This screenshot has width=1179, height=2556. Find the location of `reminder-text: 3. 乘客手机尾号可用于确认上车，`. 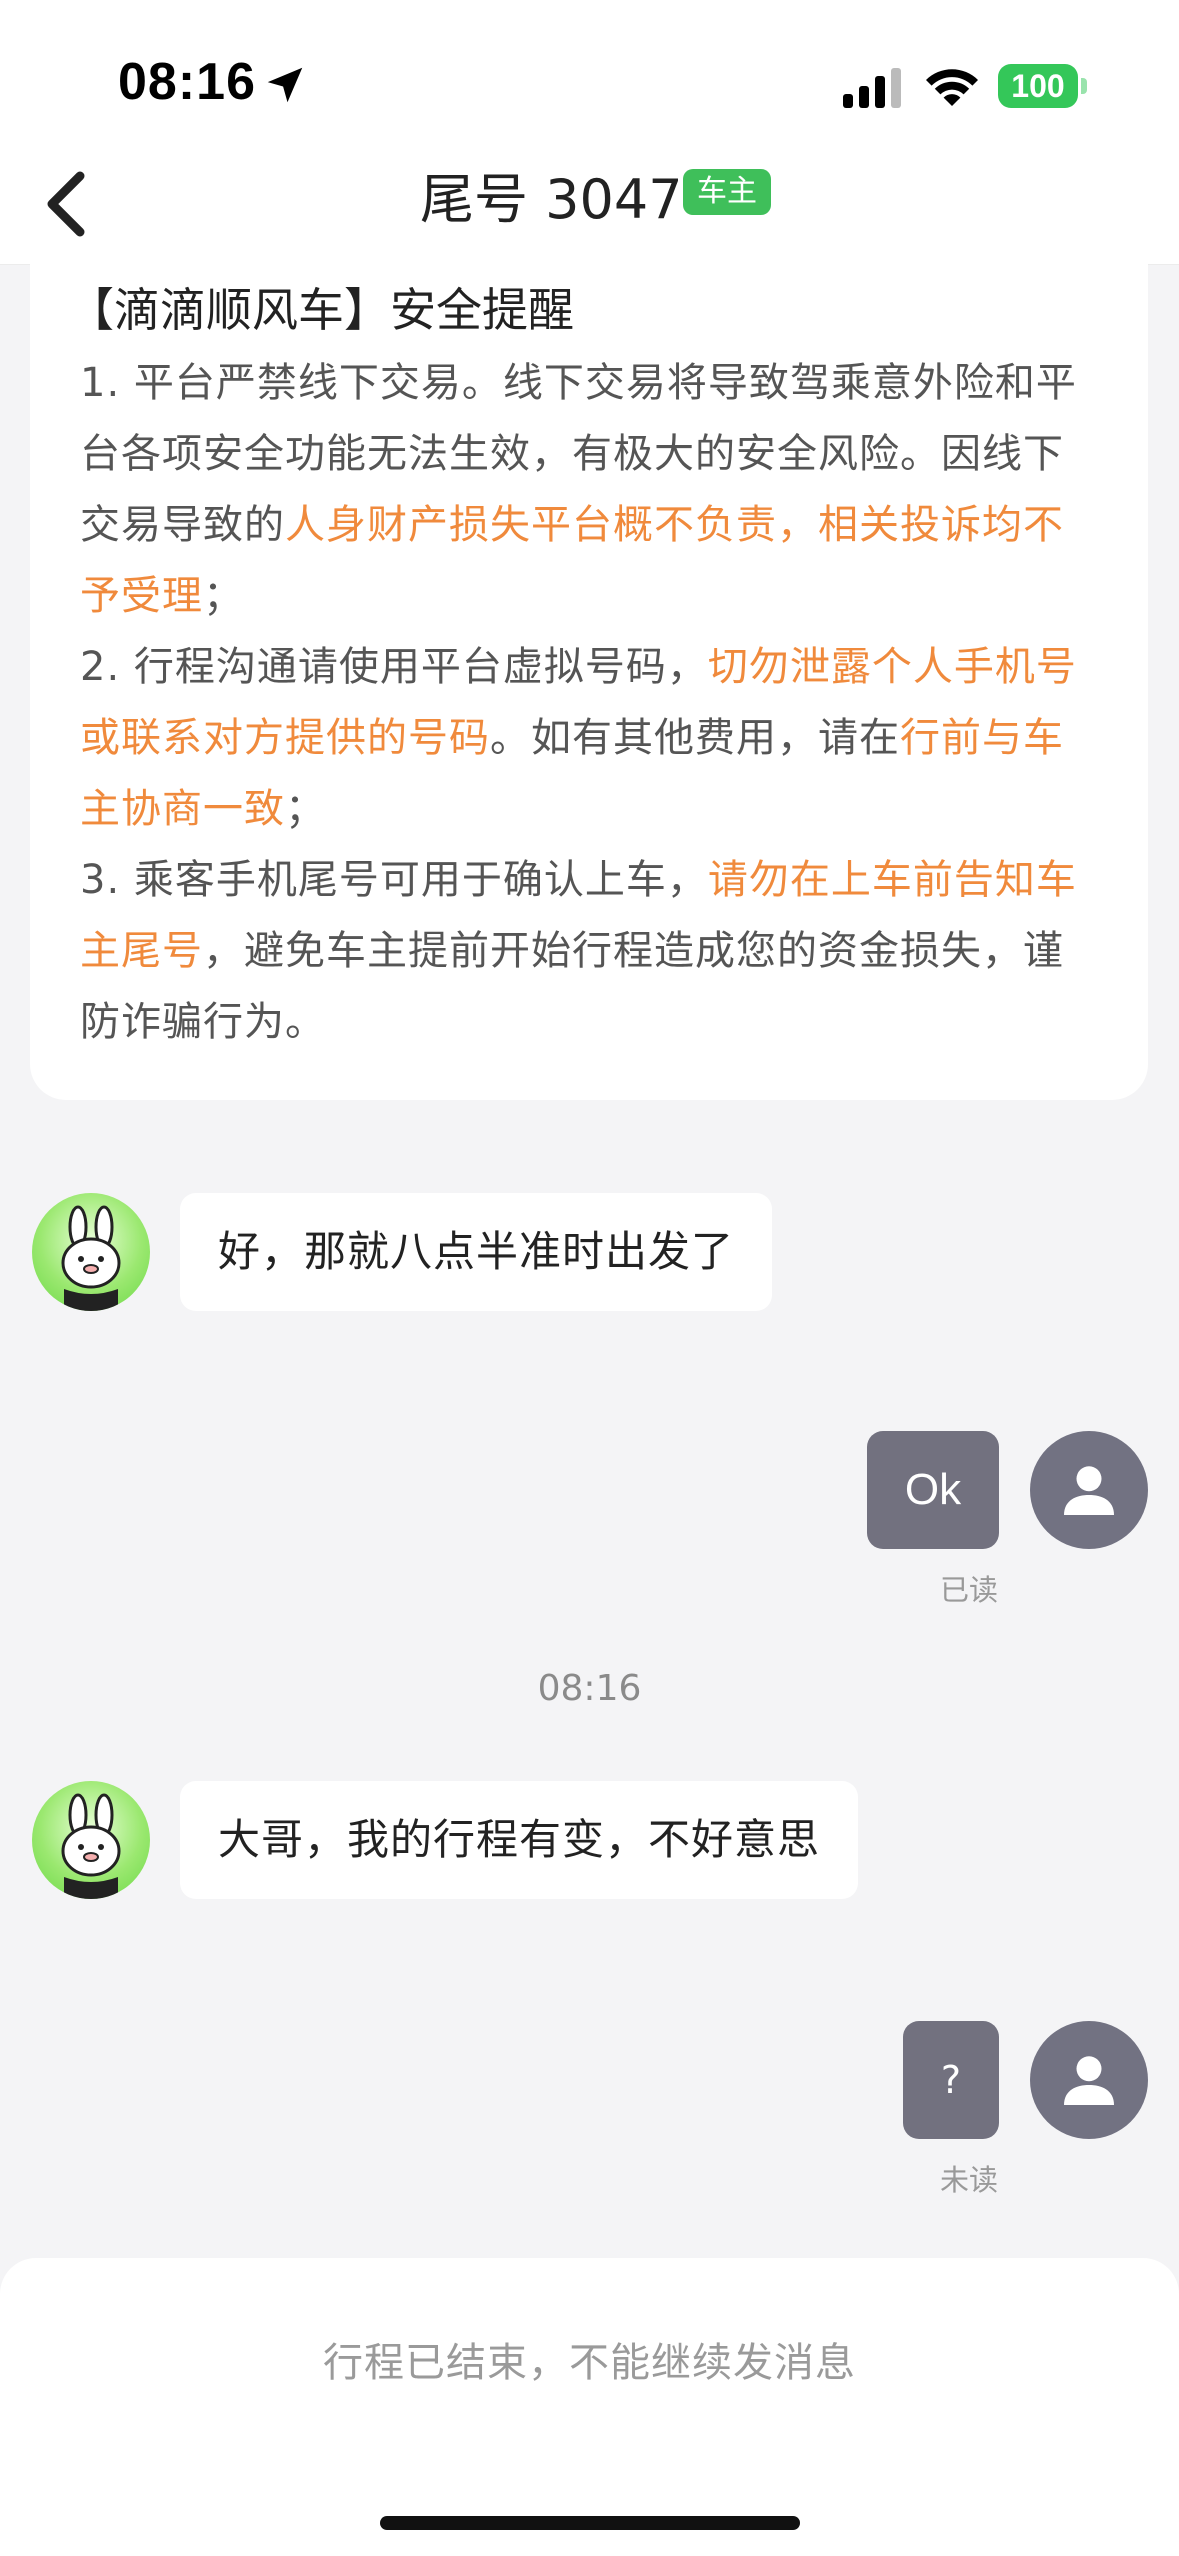

reminder-text: 3. 乘客手机尾号可用于确认上车， is located at coordinates (394, 880).